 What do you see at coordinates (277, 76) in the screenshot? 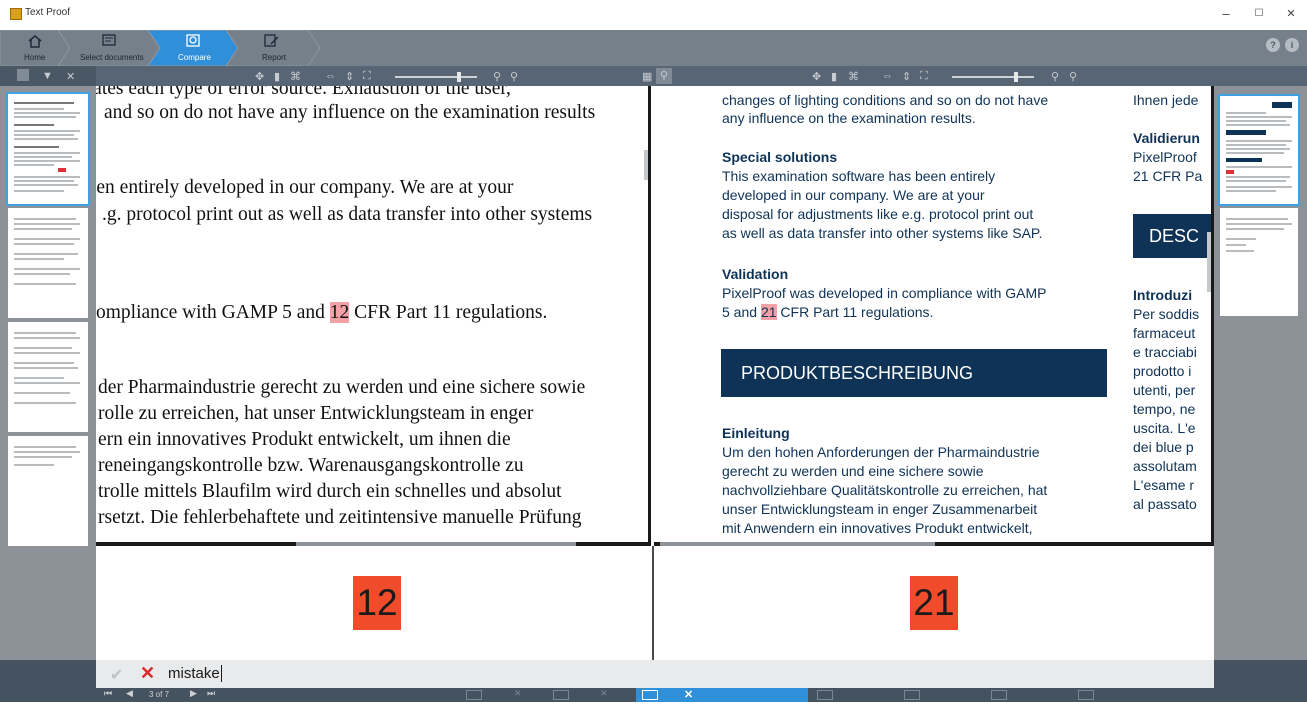
I see `sync-scroll-icon: ▮` at bounding box center [277, 76].